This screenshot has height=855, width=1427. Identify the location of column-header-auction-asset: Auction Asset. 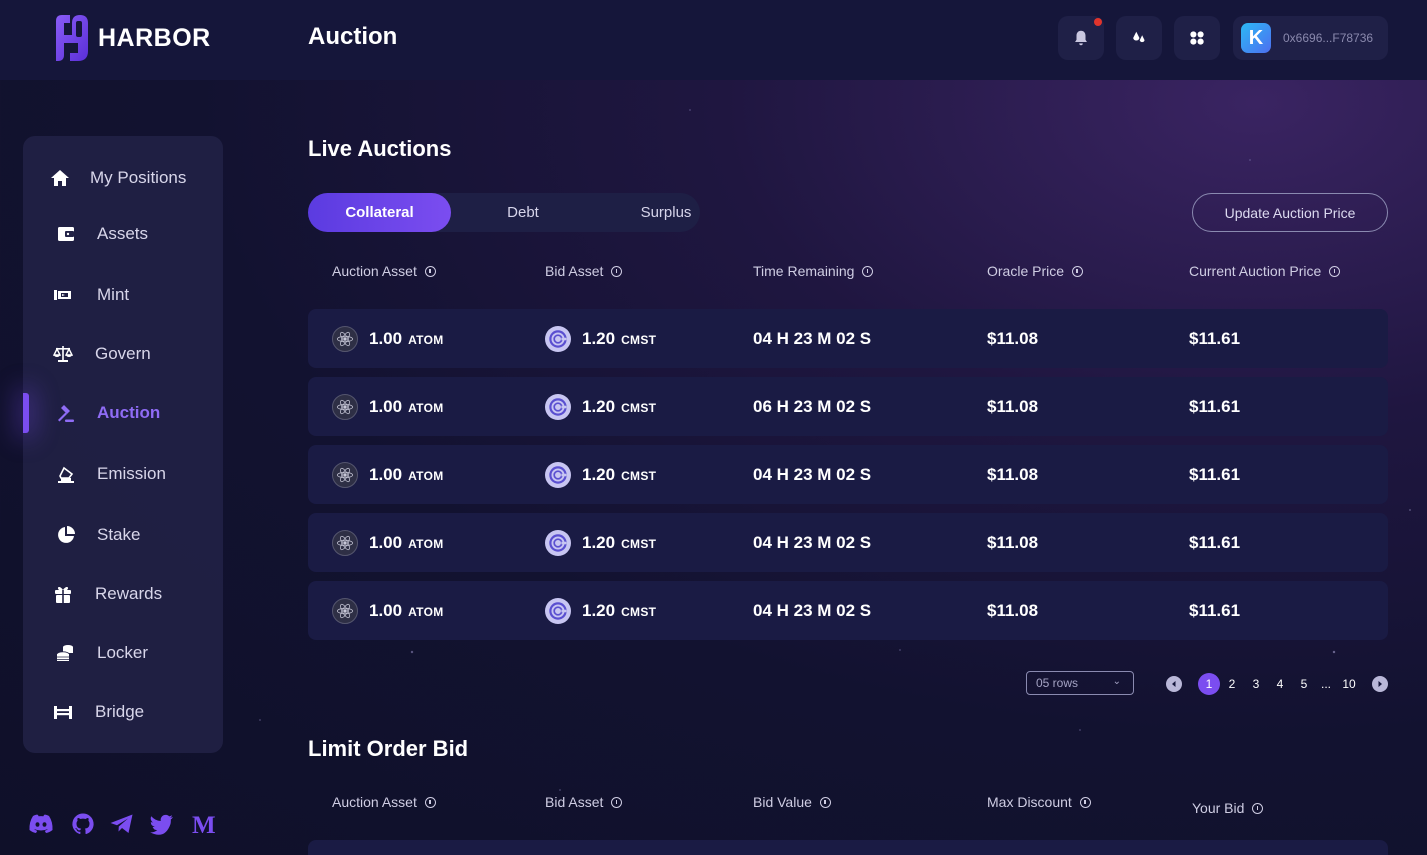
(384, 802).